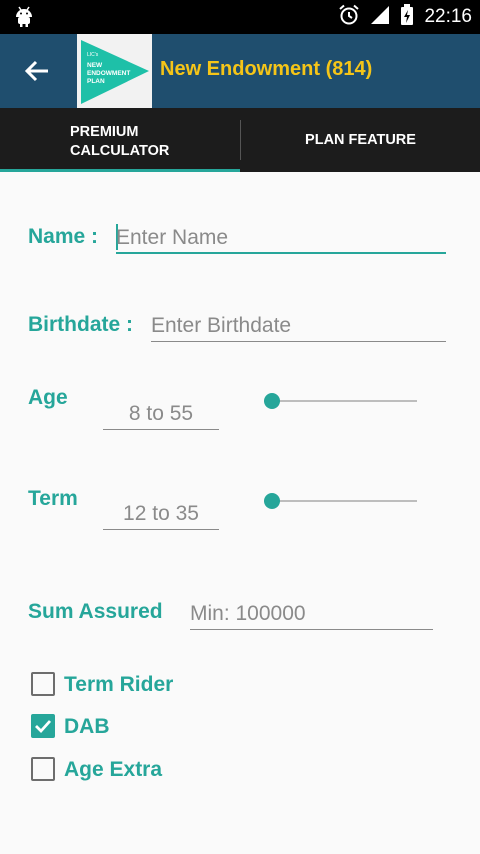 This screenshot has width=480, height=854. What do you see at coordinates (311, 613) in the screenshot?
I see `sum-assured-input: Min: 100000` at bounding box center [311, 613].